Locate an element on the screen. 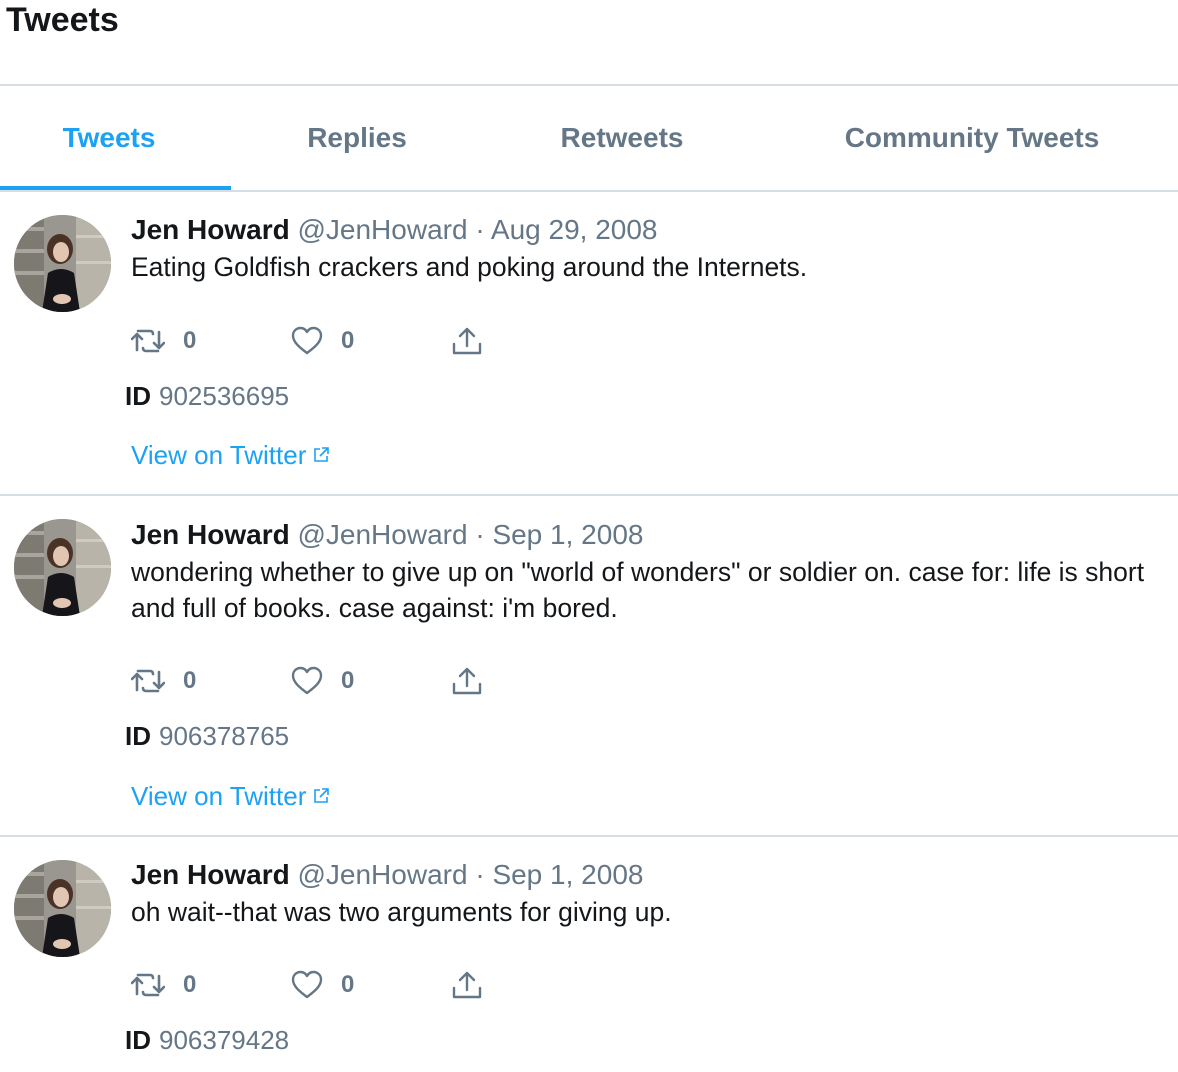 This screenshot has height=1072, width=1178. tweet-date: Aug 29, 2008 is located at coordinates (574, 229).